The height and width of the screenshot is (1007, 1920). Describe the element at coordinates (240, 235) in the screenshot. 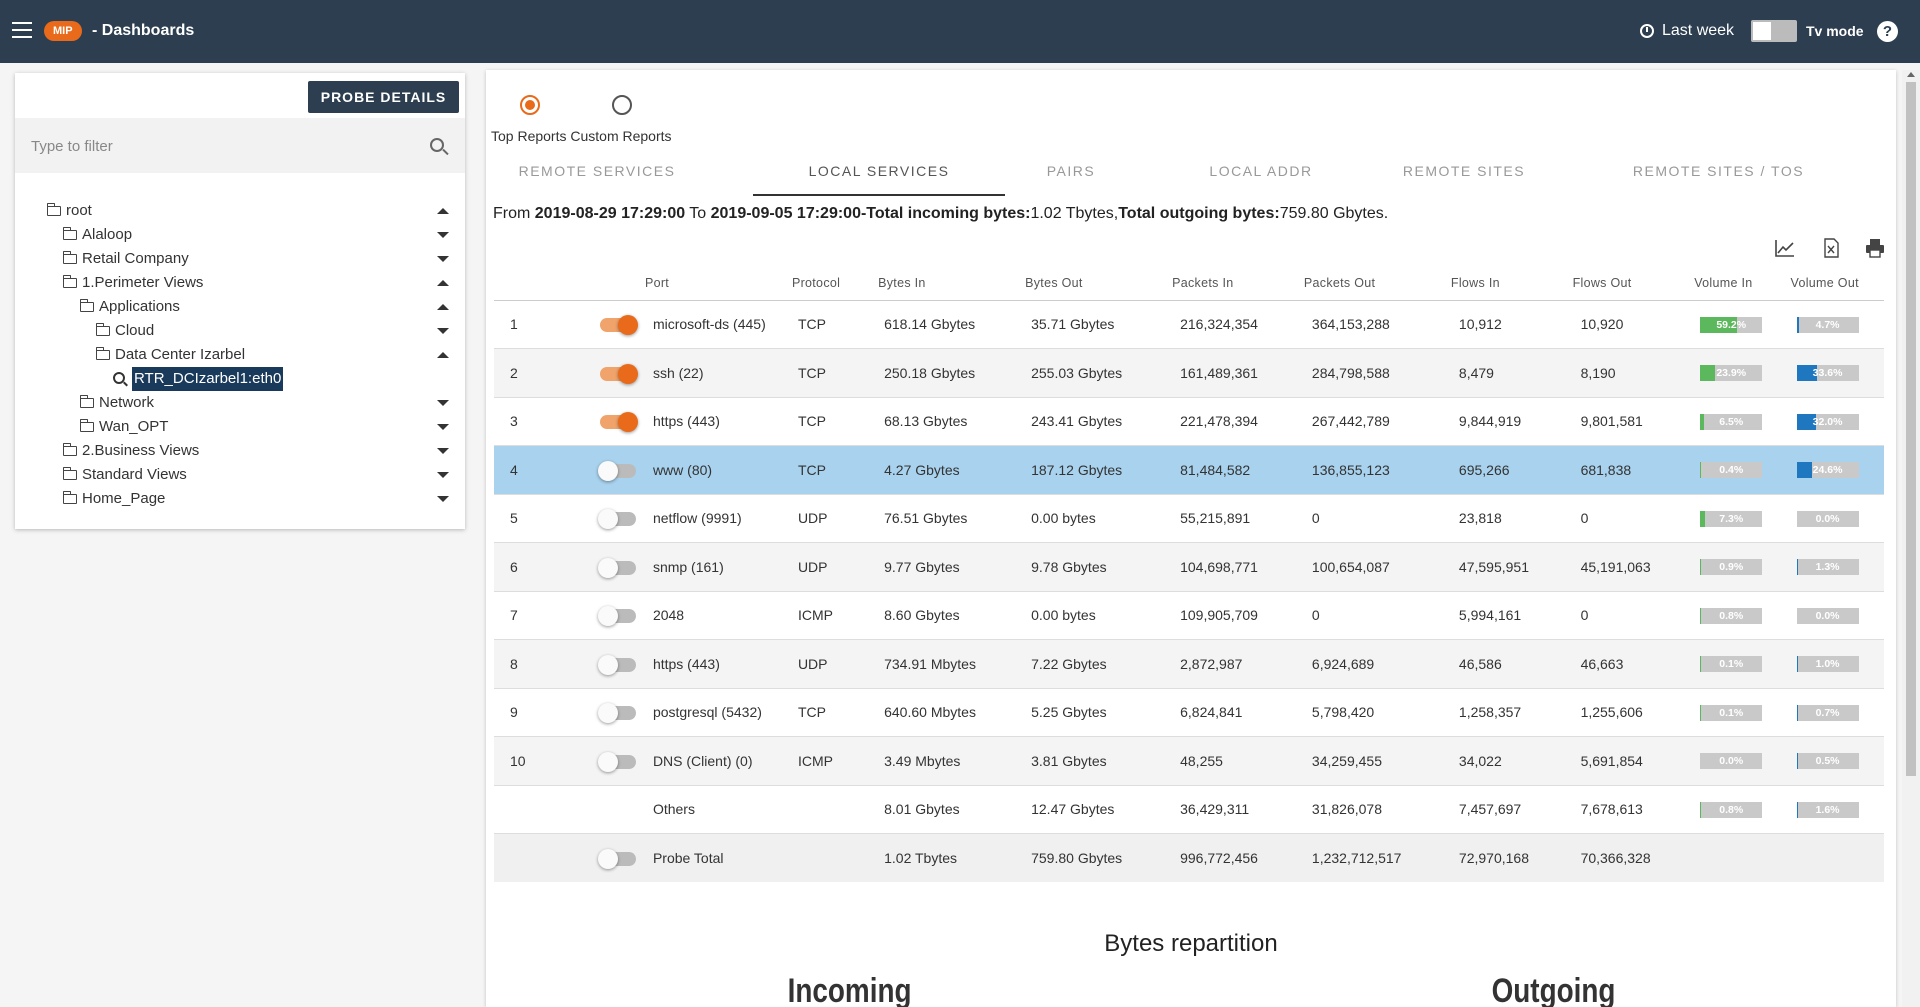

I see `tree-item: Alaloop` at that location.